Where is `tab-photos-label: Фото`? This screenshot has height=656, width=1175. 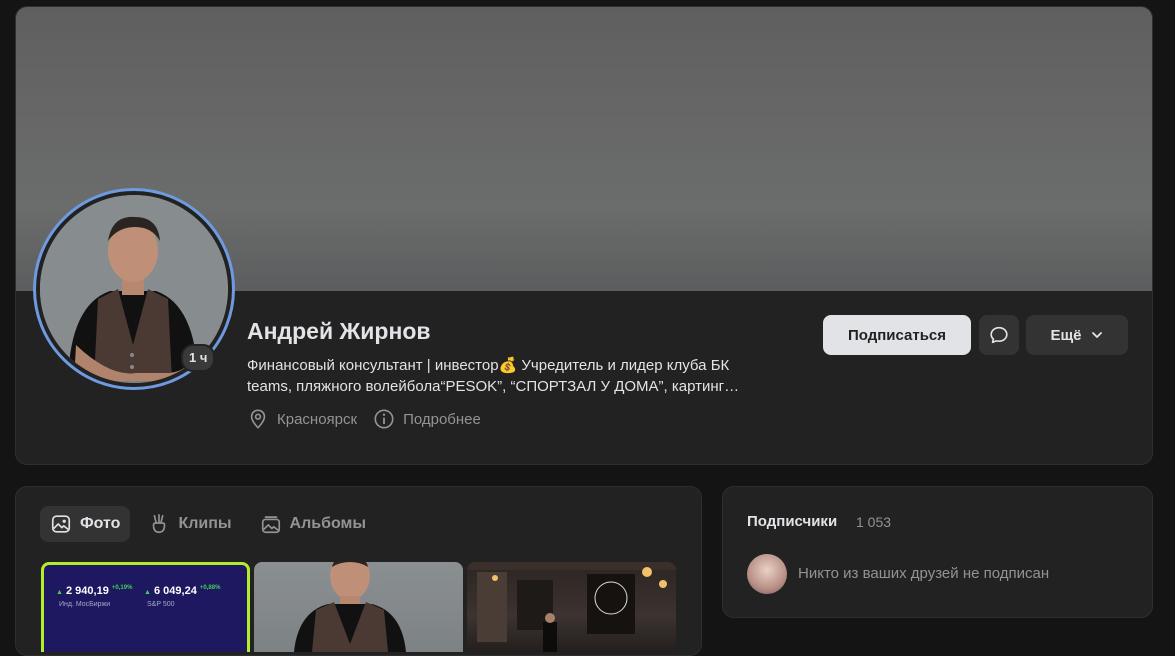 tab-photos-label: Фото is located at coordinates (100, 523).